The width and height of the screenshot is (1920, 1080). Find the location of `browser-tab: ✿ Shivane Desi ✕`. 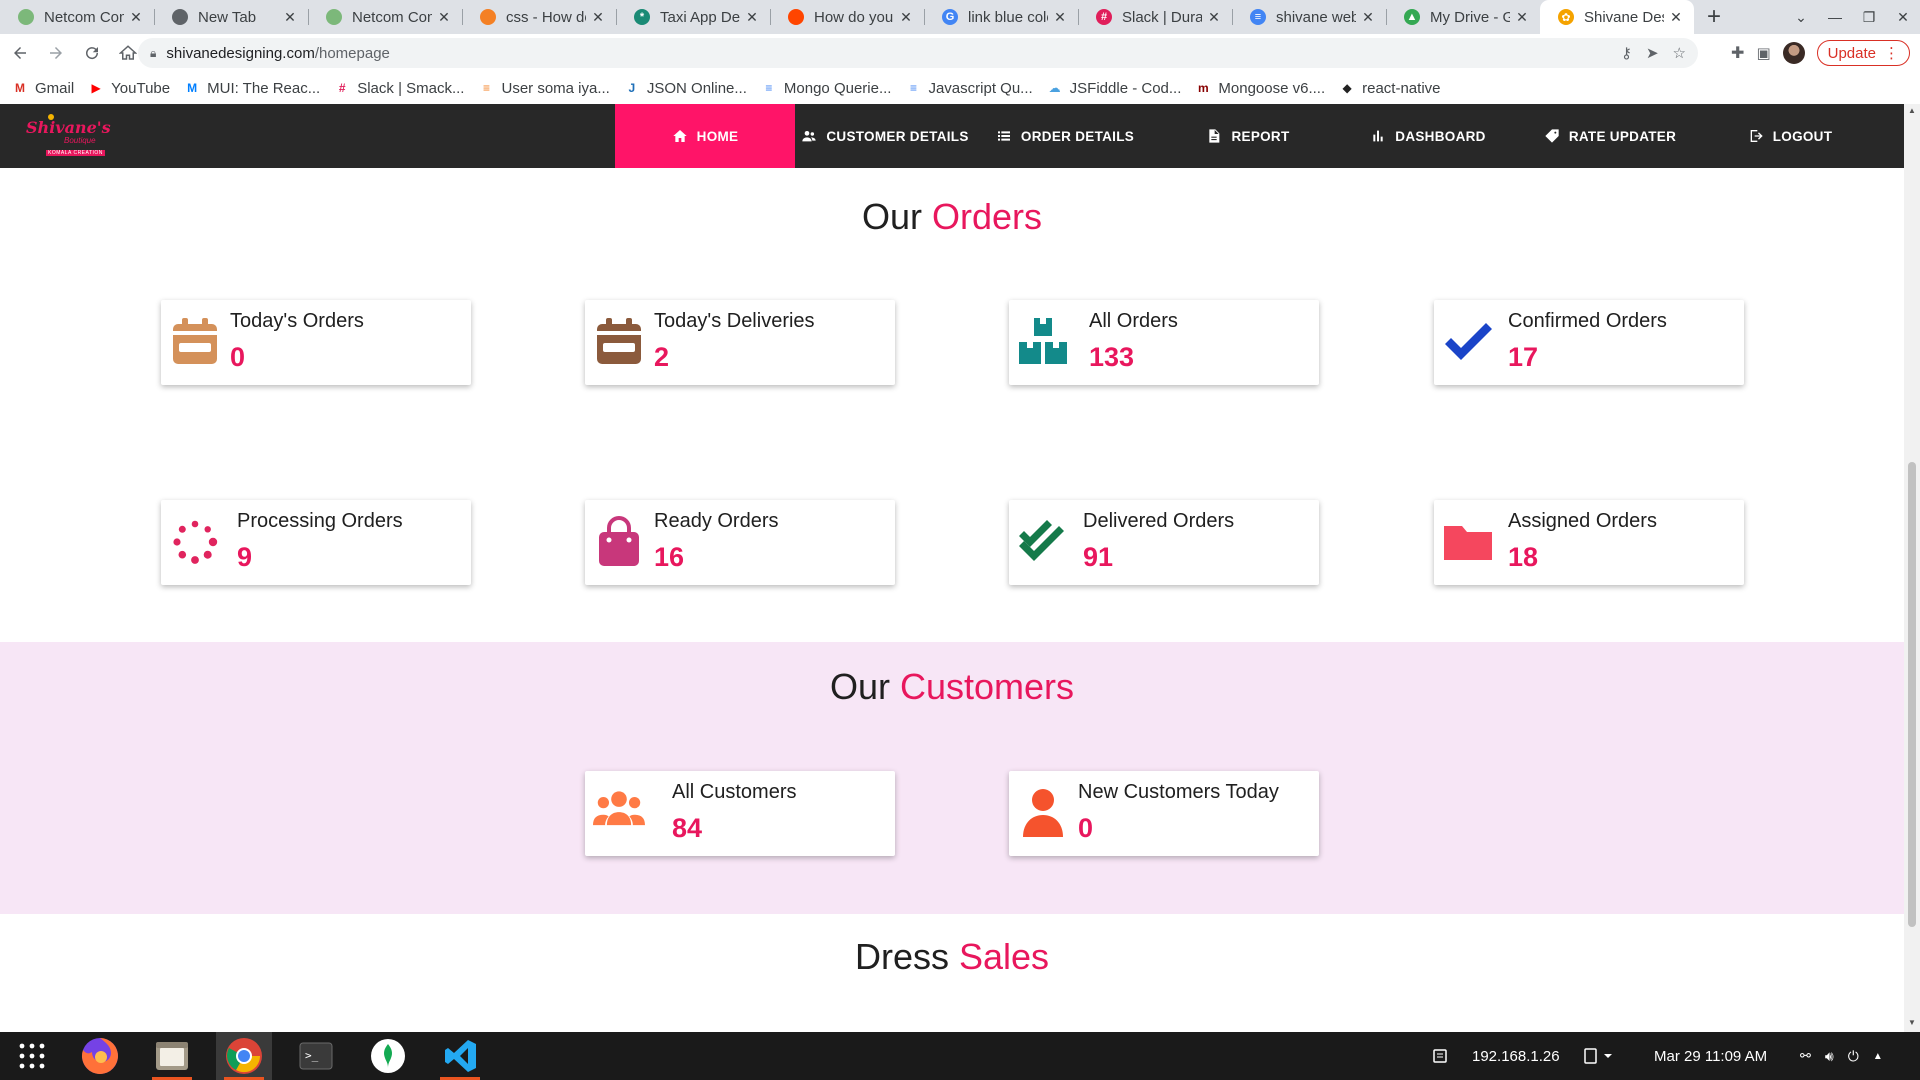

browser-tab: ✿ Shivane Desi ✕ is located at coordinates (1617, 17).